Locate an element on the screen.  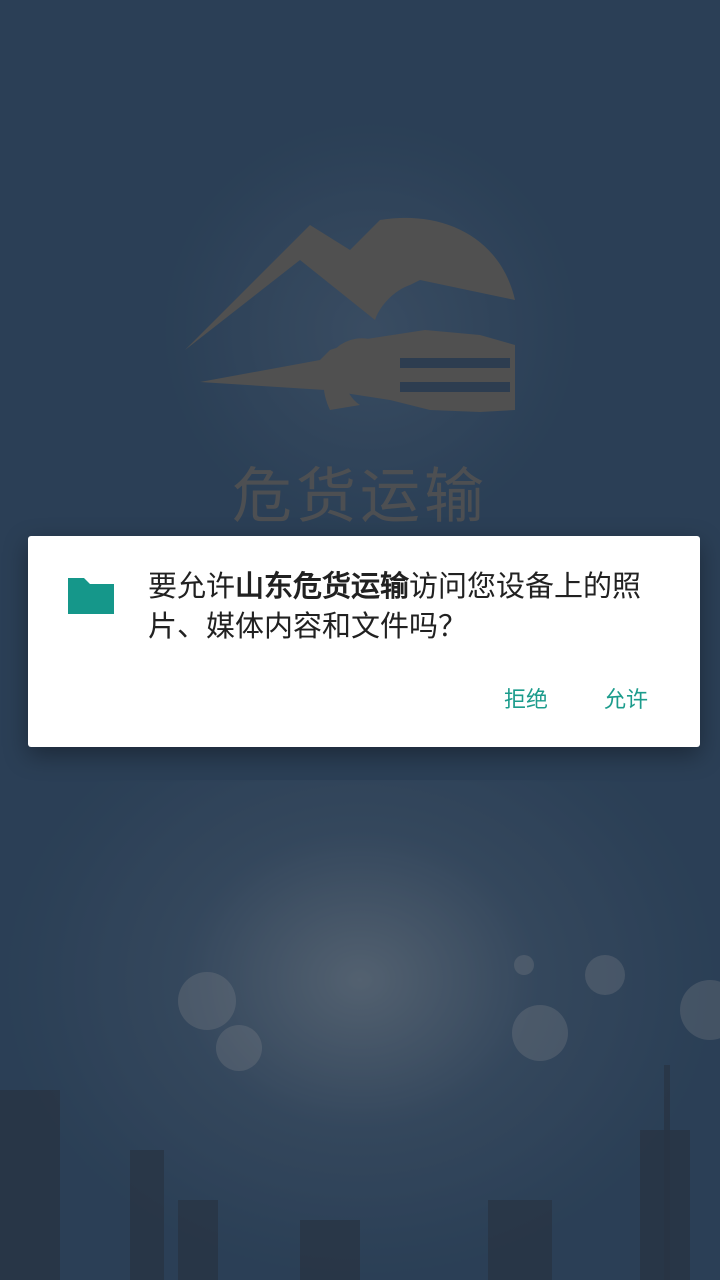
deny-button: 拒绝 is located at coordinates (526, 698).